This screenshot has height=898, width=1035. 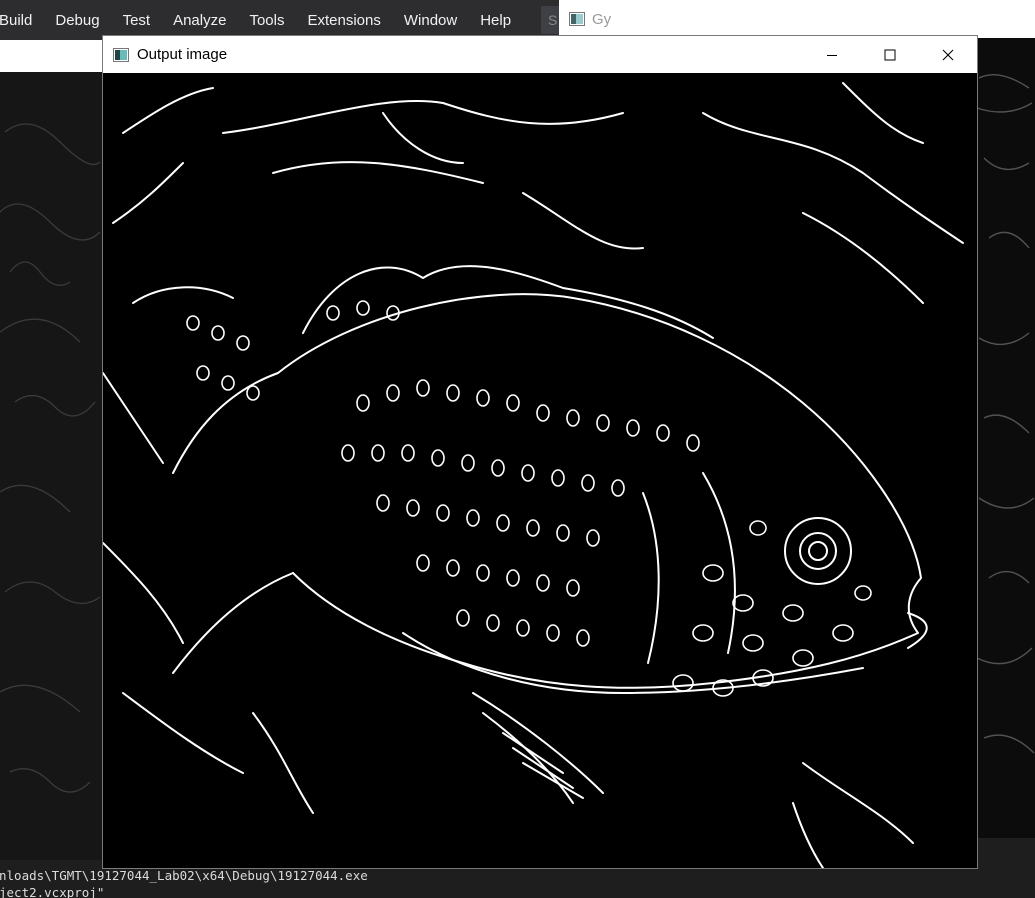 I want to click on menu-debug: Debug, so click(x=77, y=20).